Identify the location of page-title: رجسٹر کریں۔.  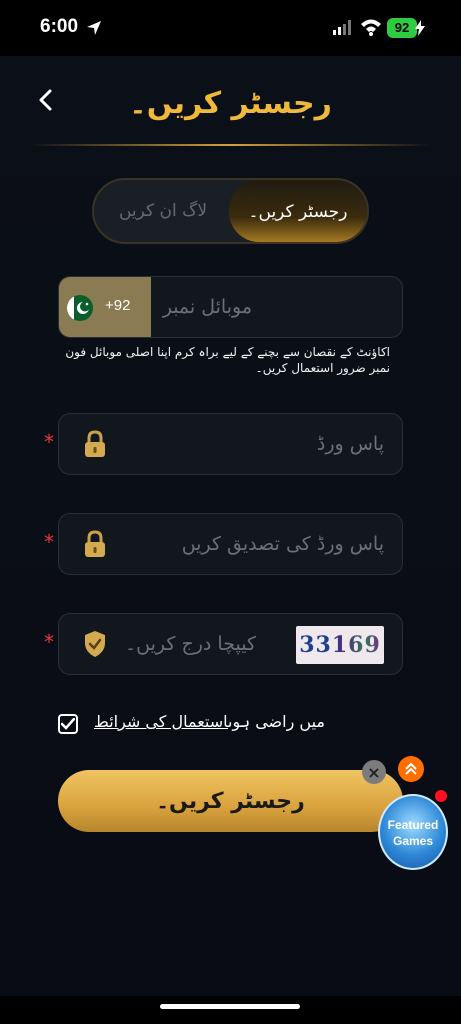
(230, 103).